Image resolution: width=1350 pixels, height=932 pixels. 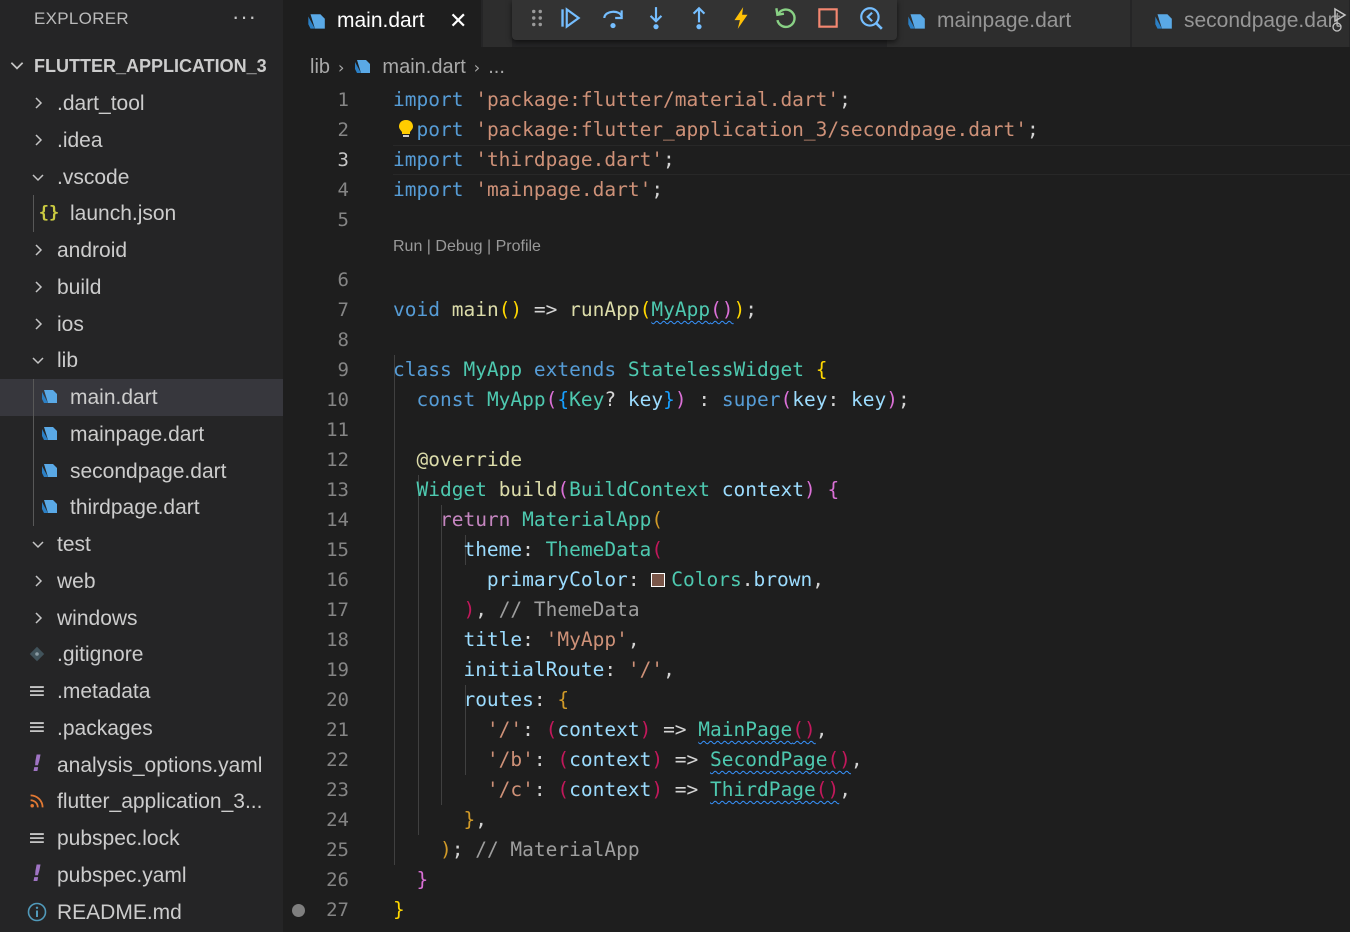 I want to click on tree-item-pubspec-yaml: ! pubspec.yaml, so click(x=141, y=875).